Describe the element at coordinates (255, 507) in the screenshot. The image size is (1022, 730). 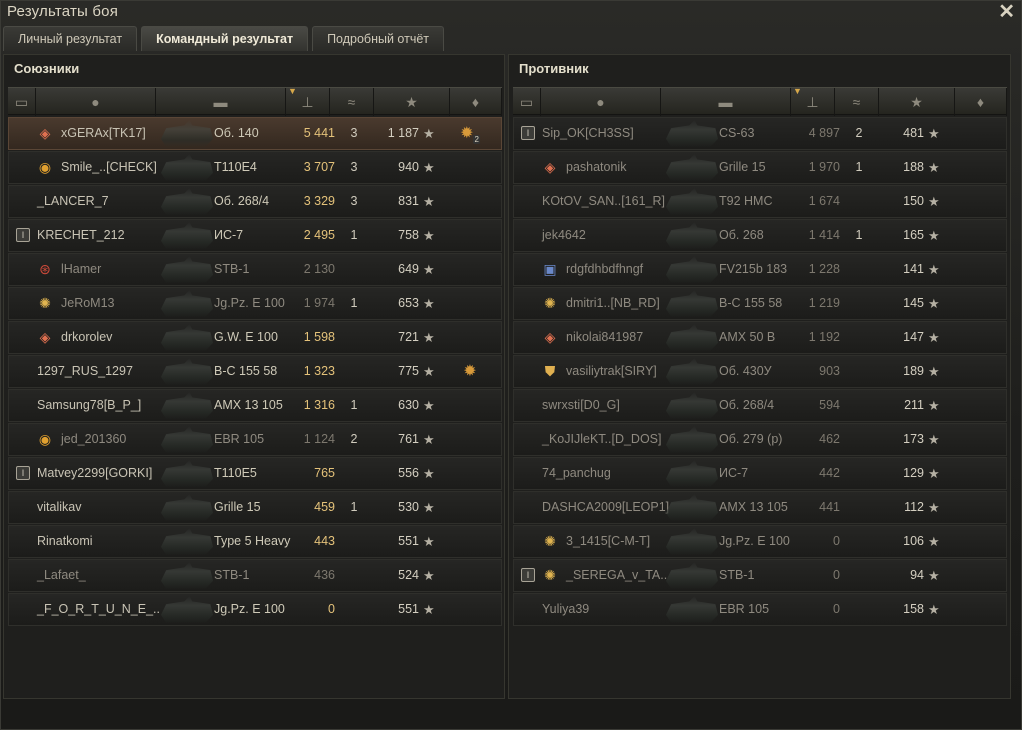
I see `player-row: vitalikav Grille 15 459 1 530 ★` at that location.